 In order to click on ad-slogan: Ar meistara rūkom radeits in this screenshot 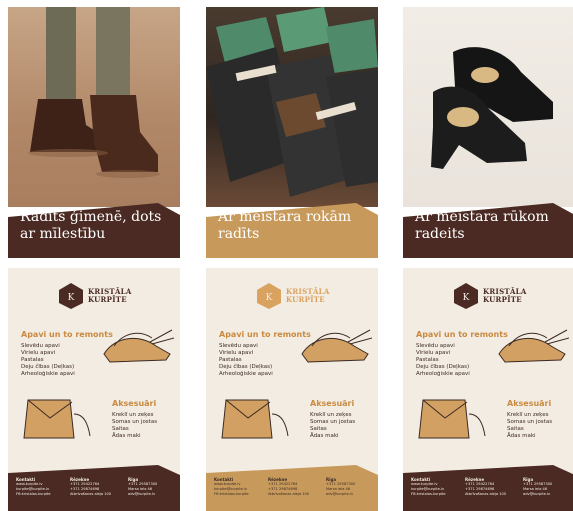, I will do `click(482, 225)`.